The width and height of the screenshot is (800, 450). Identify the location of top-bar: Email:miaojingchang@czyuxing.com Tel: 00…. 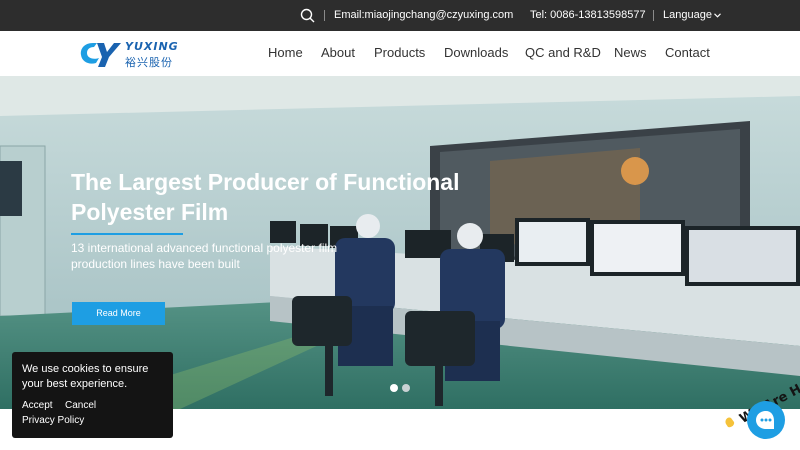
(400, 15).